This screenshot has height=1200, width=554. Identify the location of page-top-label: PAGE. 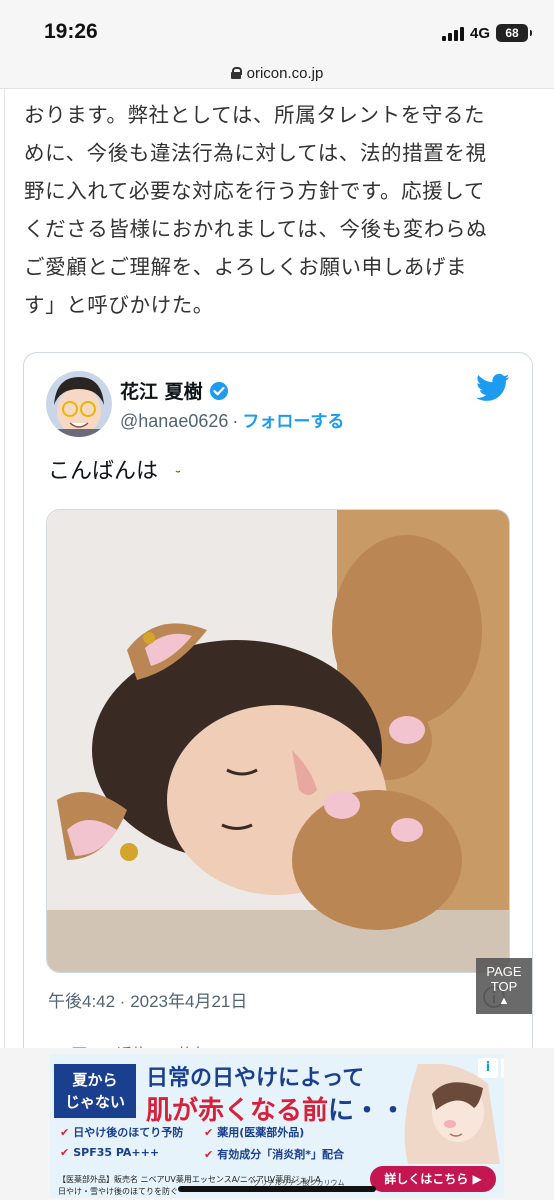
(504, 971).